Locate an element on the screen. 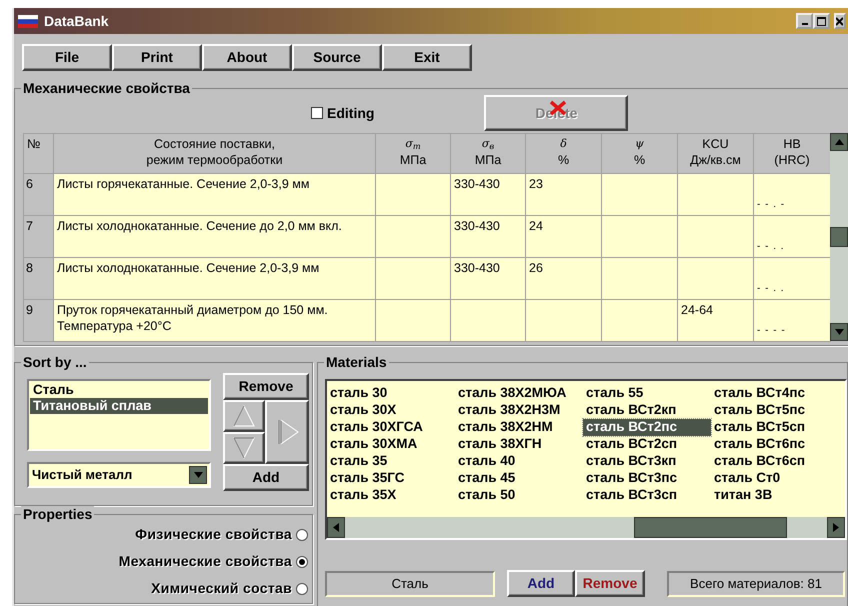  column-header: σ$_{т}$ is located at coordinates (413, 144).